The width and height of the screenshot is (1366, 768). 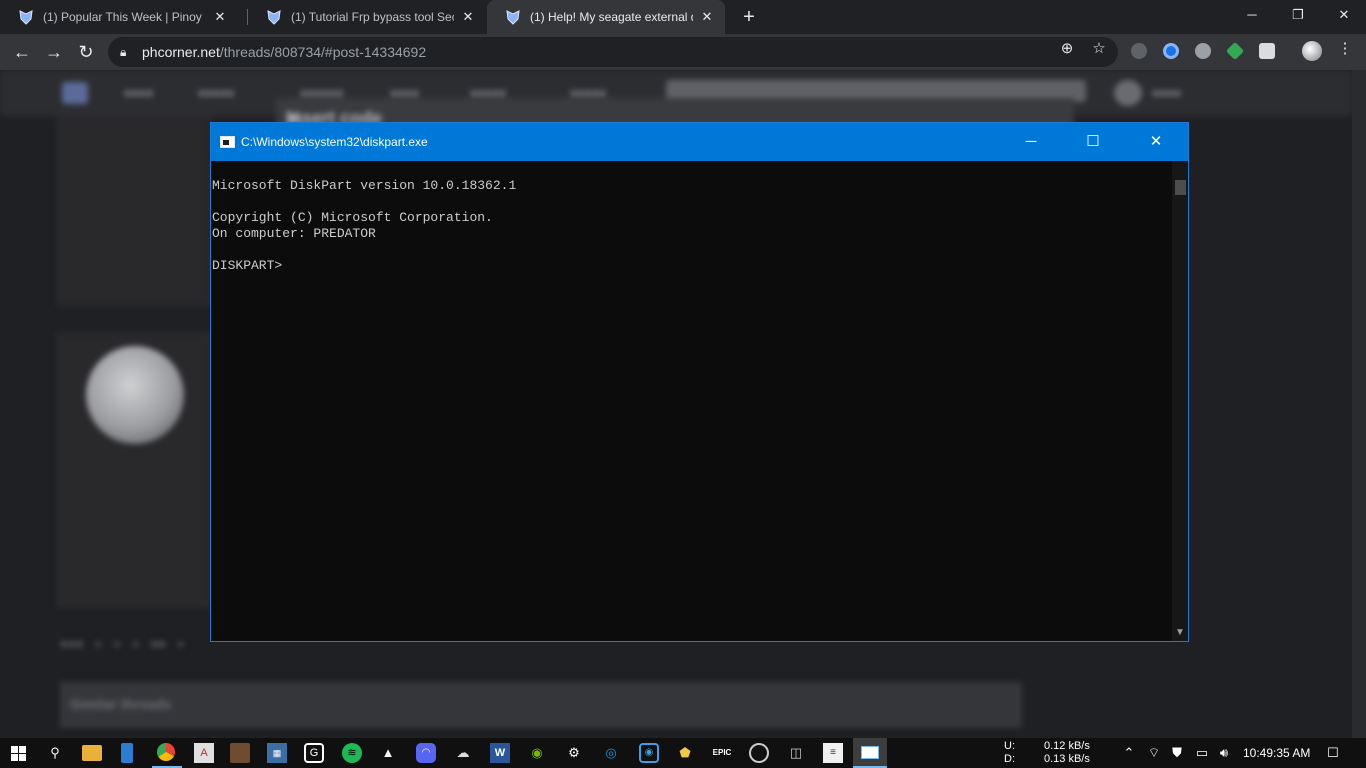 I want to click on url-path: /threads/808734/#post-14334692, so click(x=323, y=52).